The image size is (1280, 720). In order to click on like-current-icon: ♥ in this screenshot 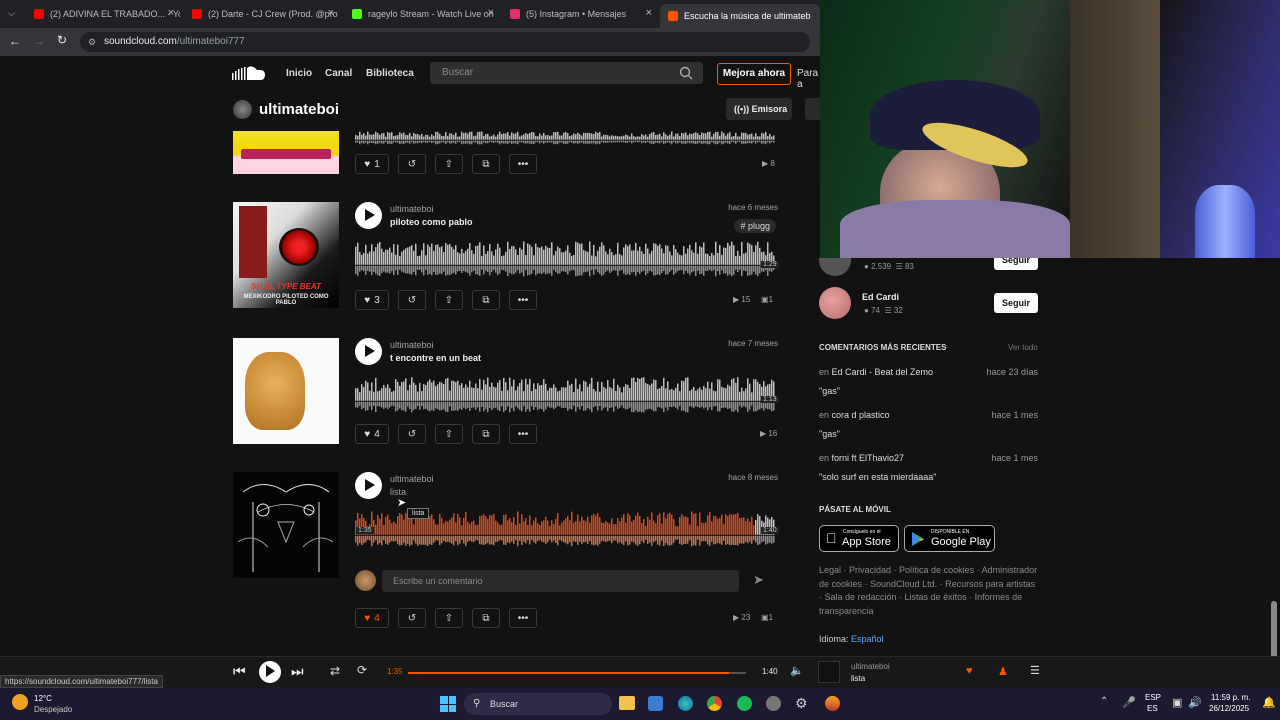, I will do `click(969, 671)`.